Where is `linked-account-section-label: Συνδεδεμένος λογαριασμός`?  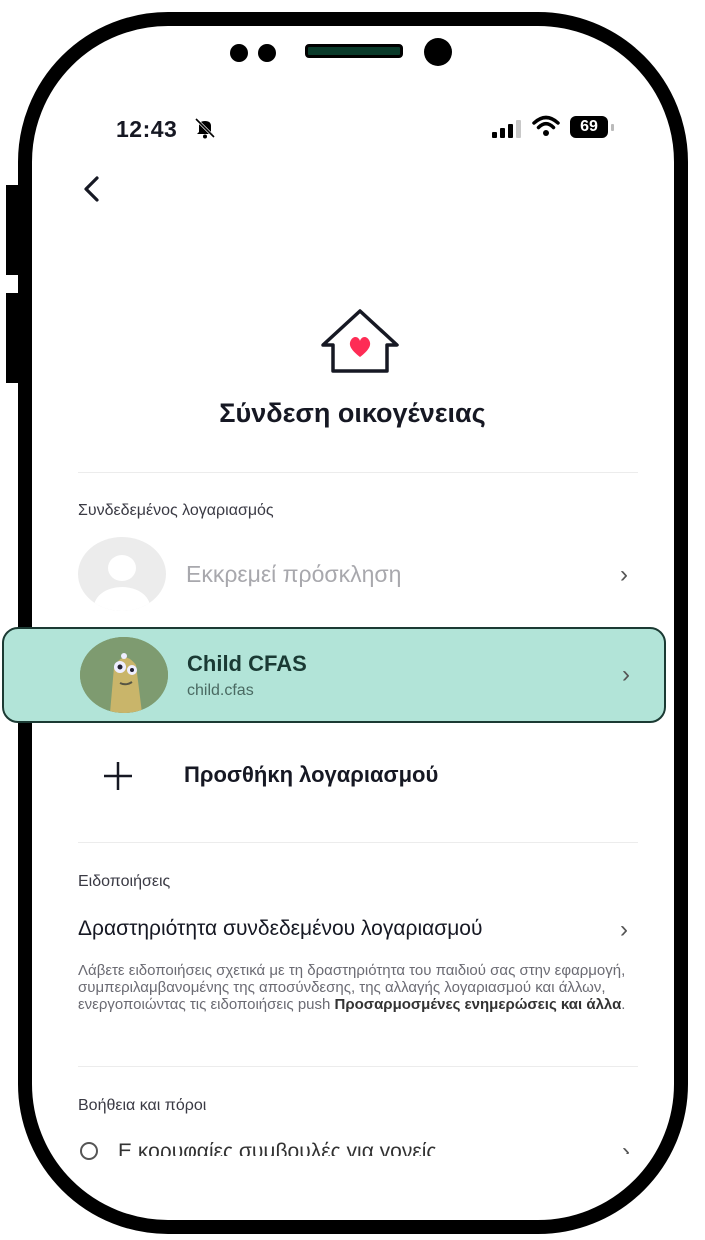
linked-account-section-label: Συνδεδεμένος λογαριασμός is located at coordinates (176, 510).